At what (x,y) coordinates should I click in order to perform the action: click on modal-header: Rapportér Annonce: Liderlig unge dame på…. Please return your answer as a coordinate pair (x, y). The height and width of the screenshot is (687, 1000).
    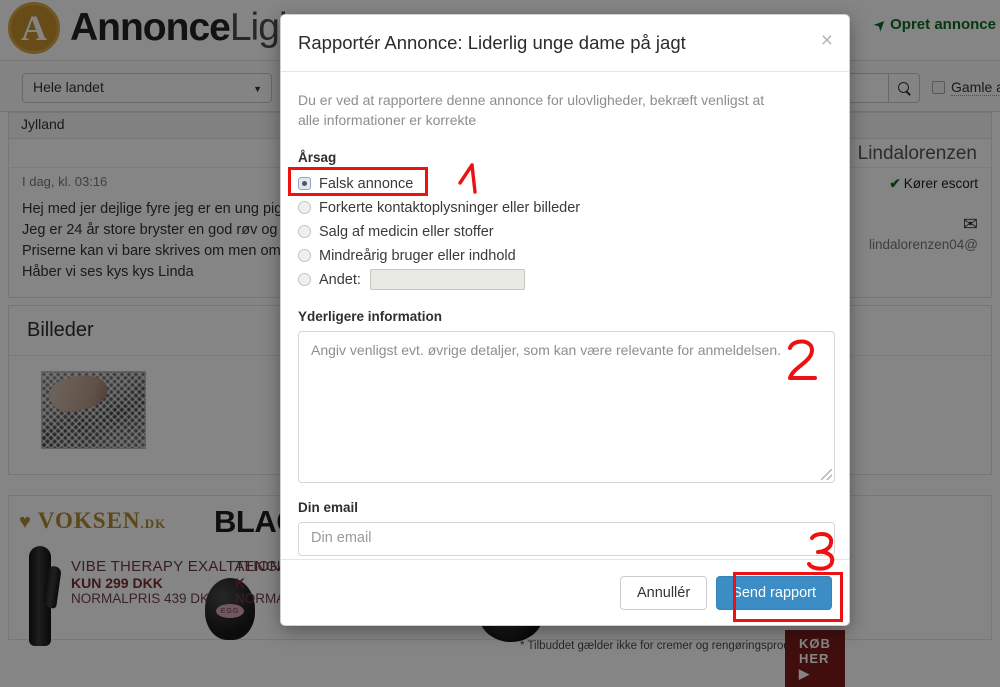
    Looking at the image, I should click on (565, 43).